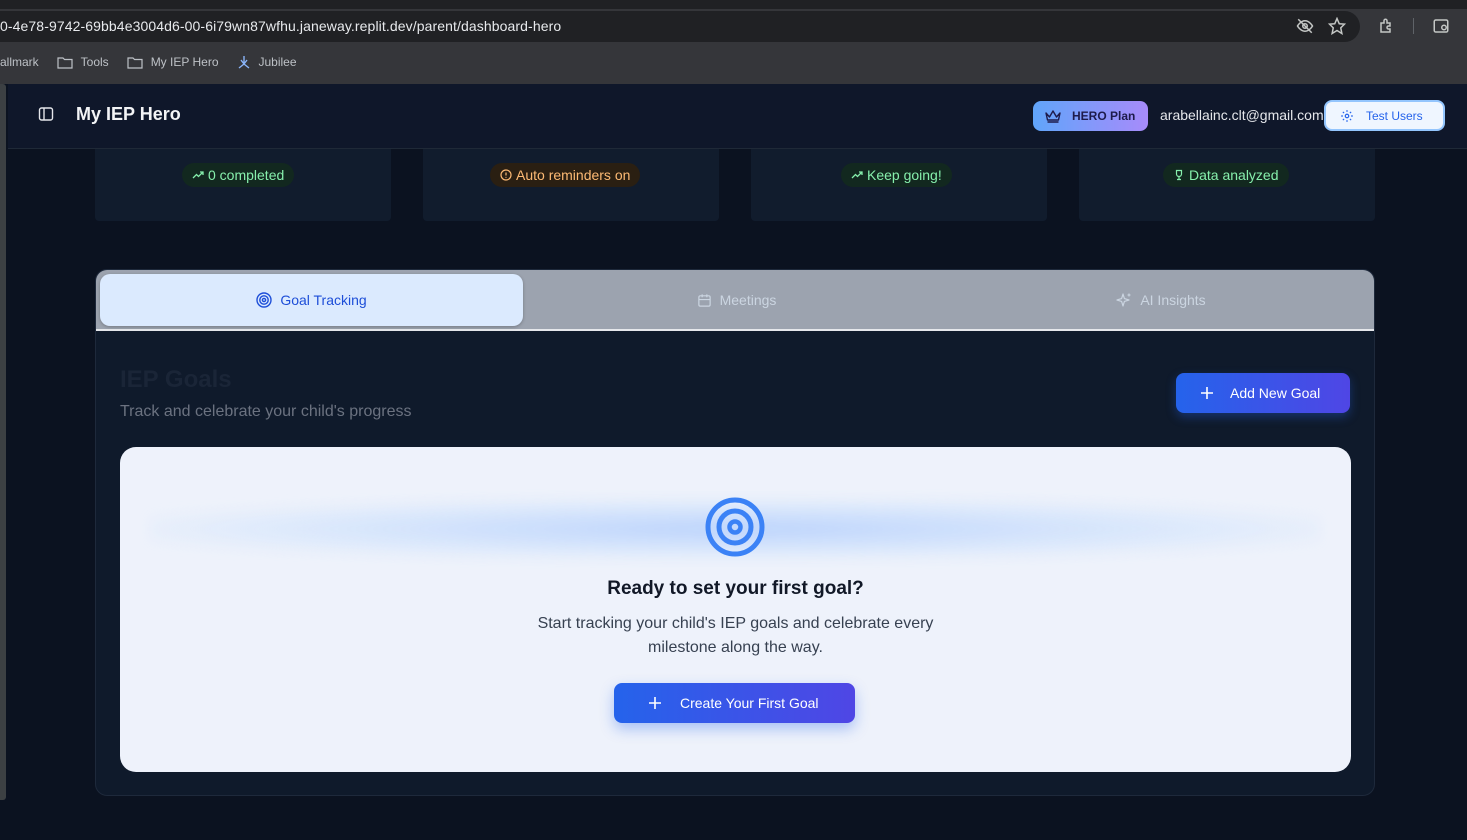 The height and width of the screenshot is (840, 1467). I want to click on bookmark-item: allmark, so click(19, 62).